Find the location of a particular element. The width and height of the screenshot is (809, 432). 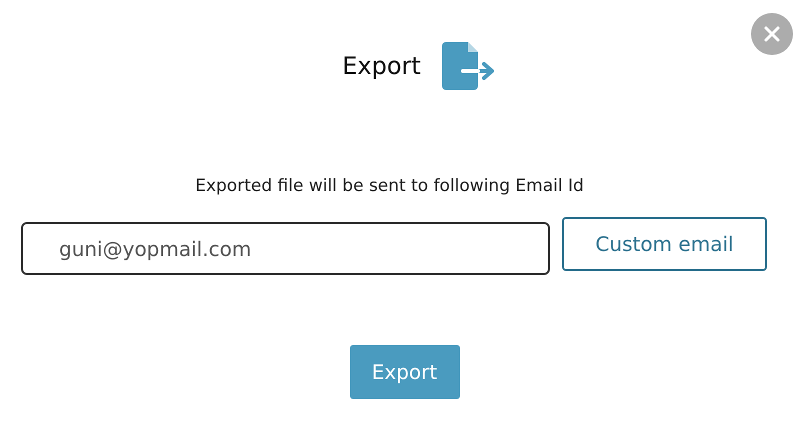

close-icon is located at coordinates (772, 34).